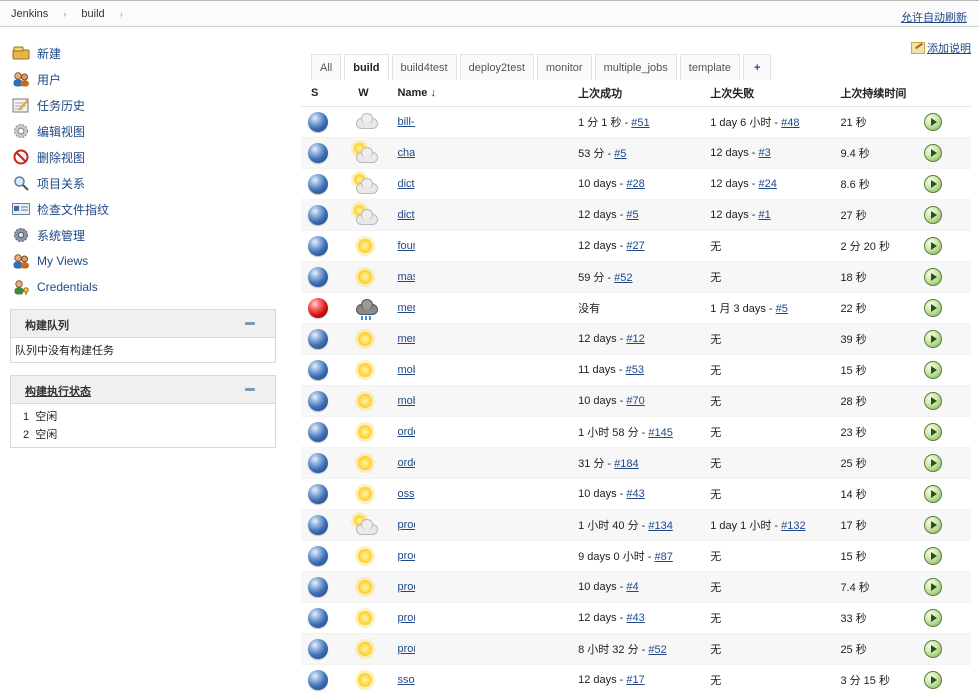 This screenshot has height=695, width=979. Describe the element at coordinates (775, 463) in the screenshot. I see `last-failure-cell: 无` at that location.